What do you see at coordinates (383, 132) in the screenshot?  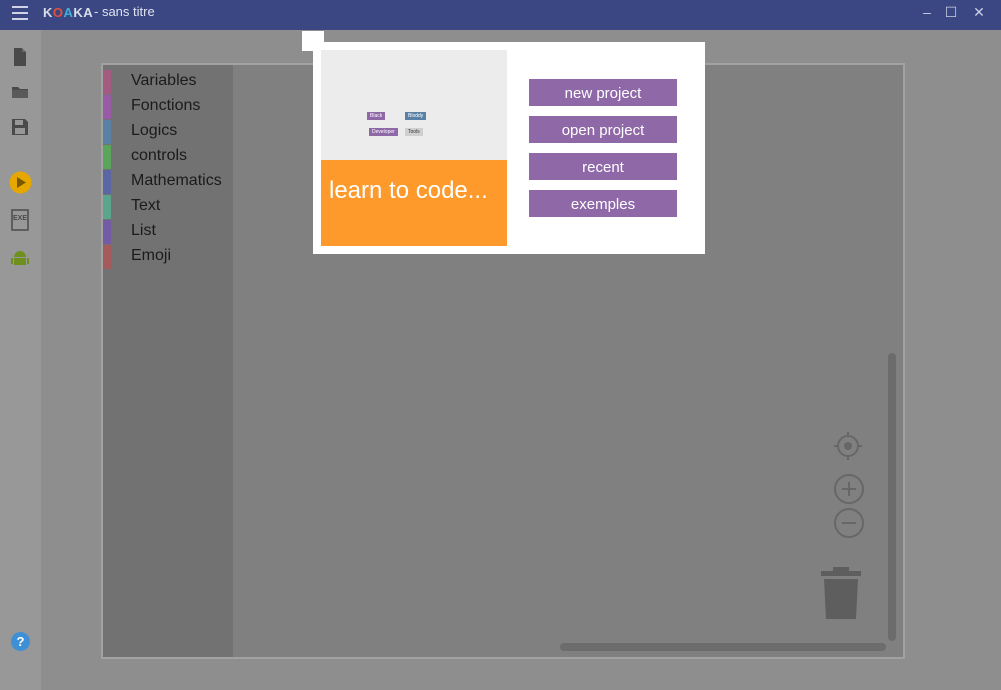 I see `preview-block: Developer` at bounding box center [383, 132].